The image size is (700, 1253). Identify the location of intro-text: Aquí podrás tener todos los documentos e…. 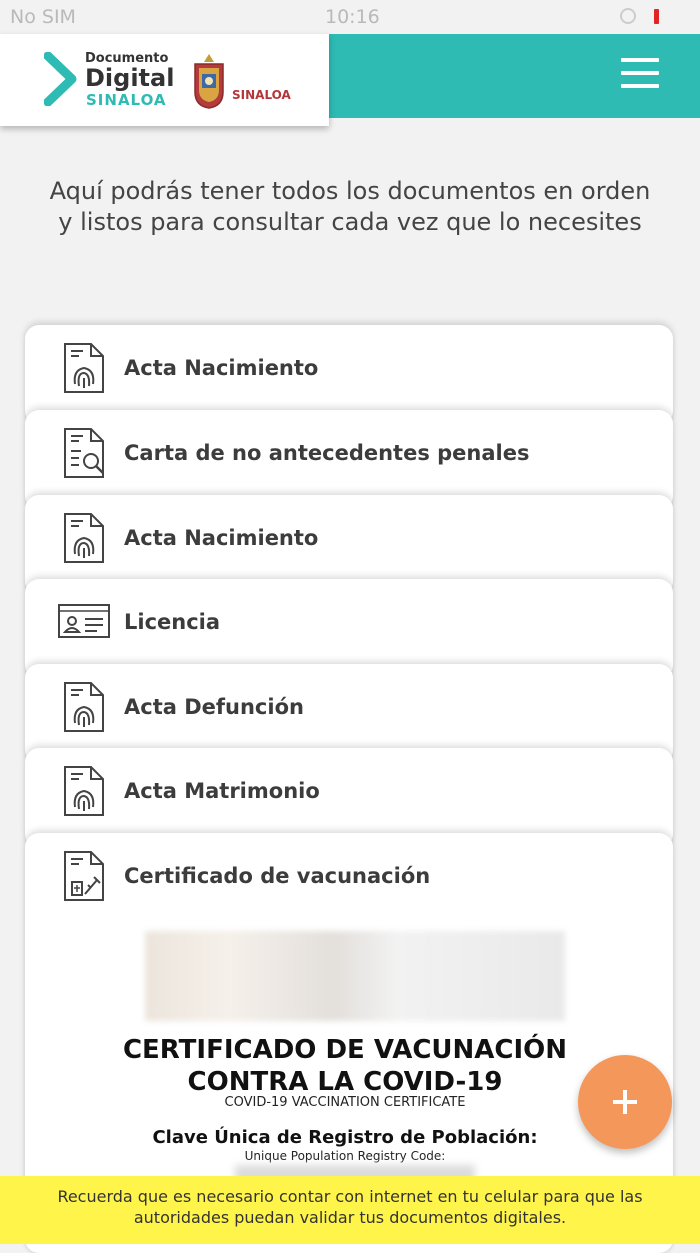
(350, 206).